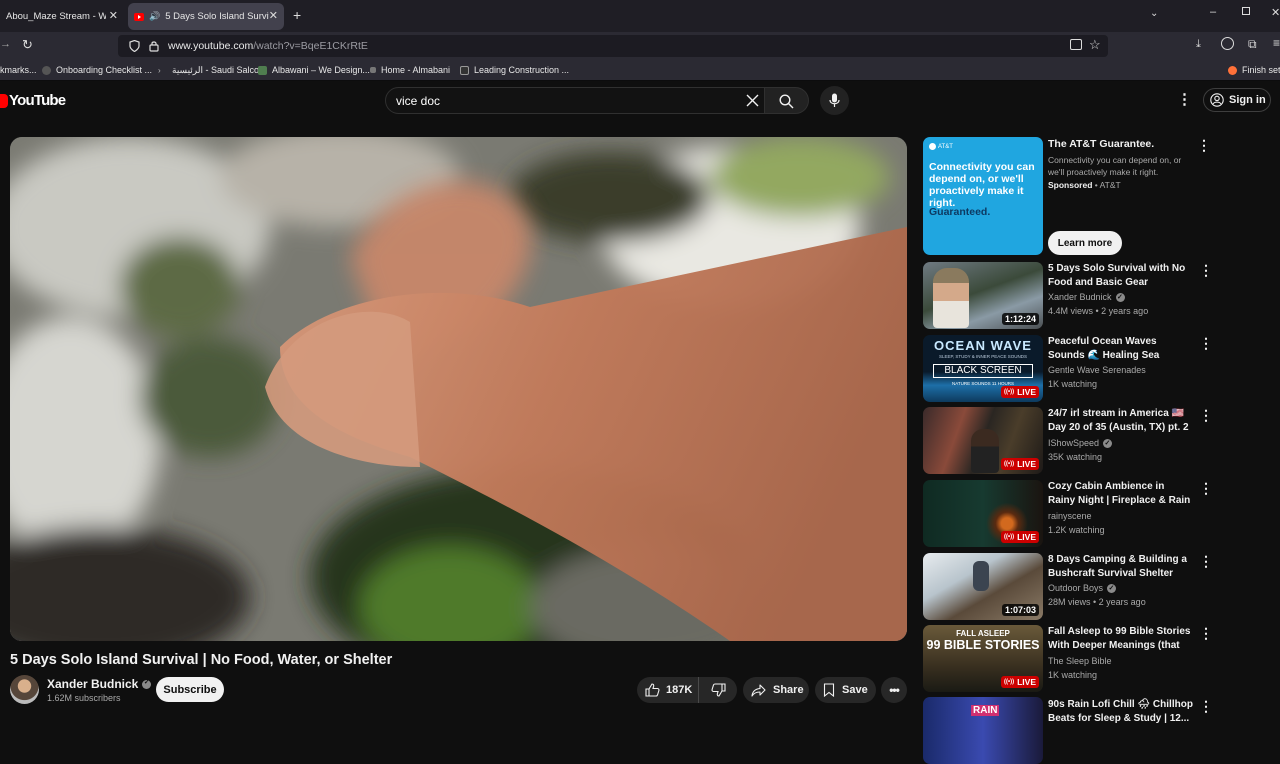 This screenshot has height=764, width=1280. Describe the element at coordinates (1154, 13) in the screenshot. I see `chevron-down-icon: ⌄` at that location.